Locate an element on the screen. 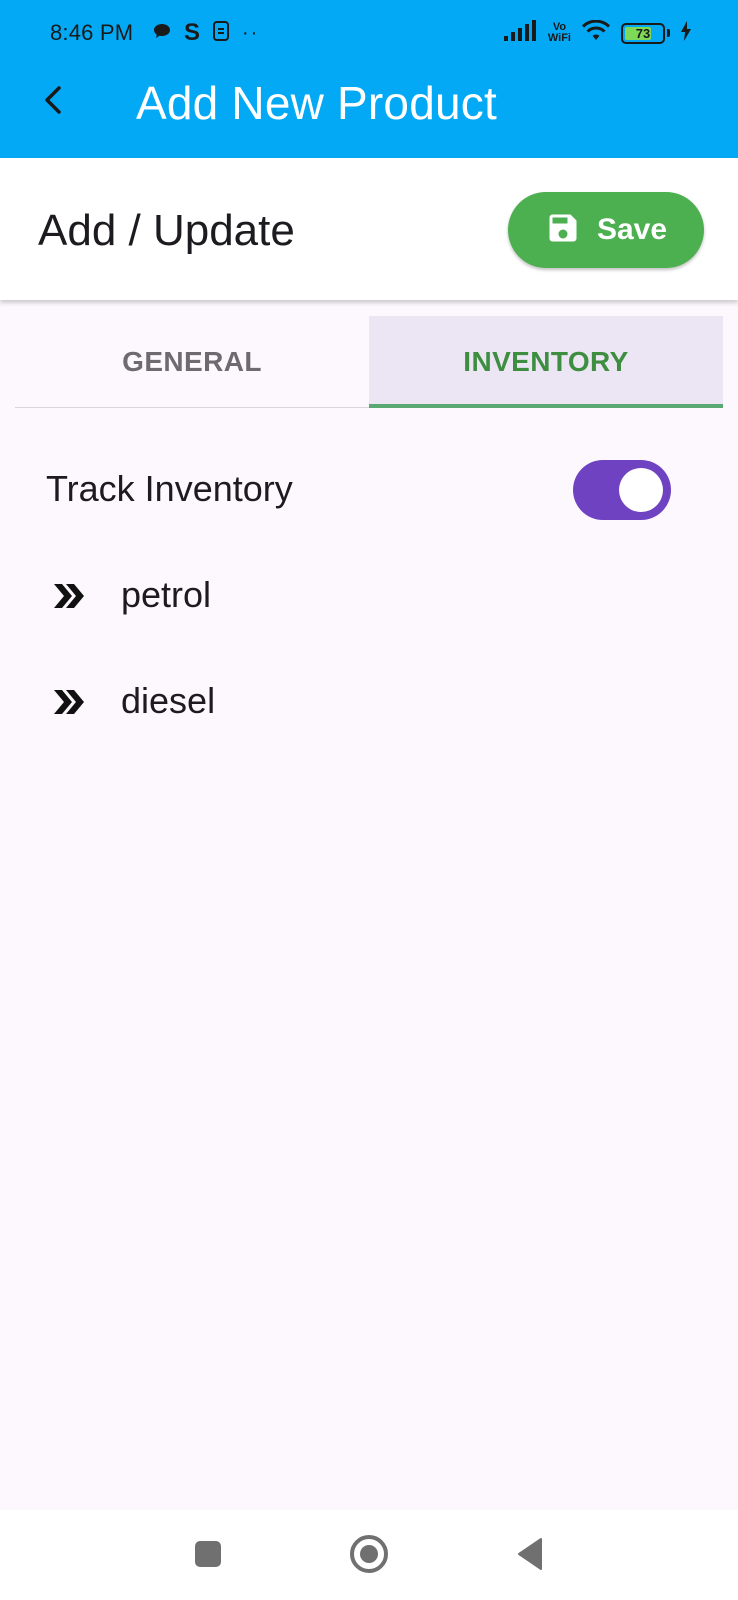 This screenshot has height=1600, width=738. battery-percent: 73 is located at coordinates (643, 33).